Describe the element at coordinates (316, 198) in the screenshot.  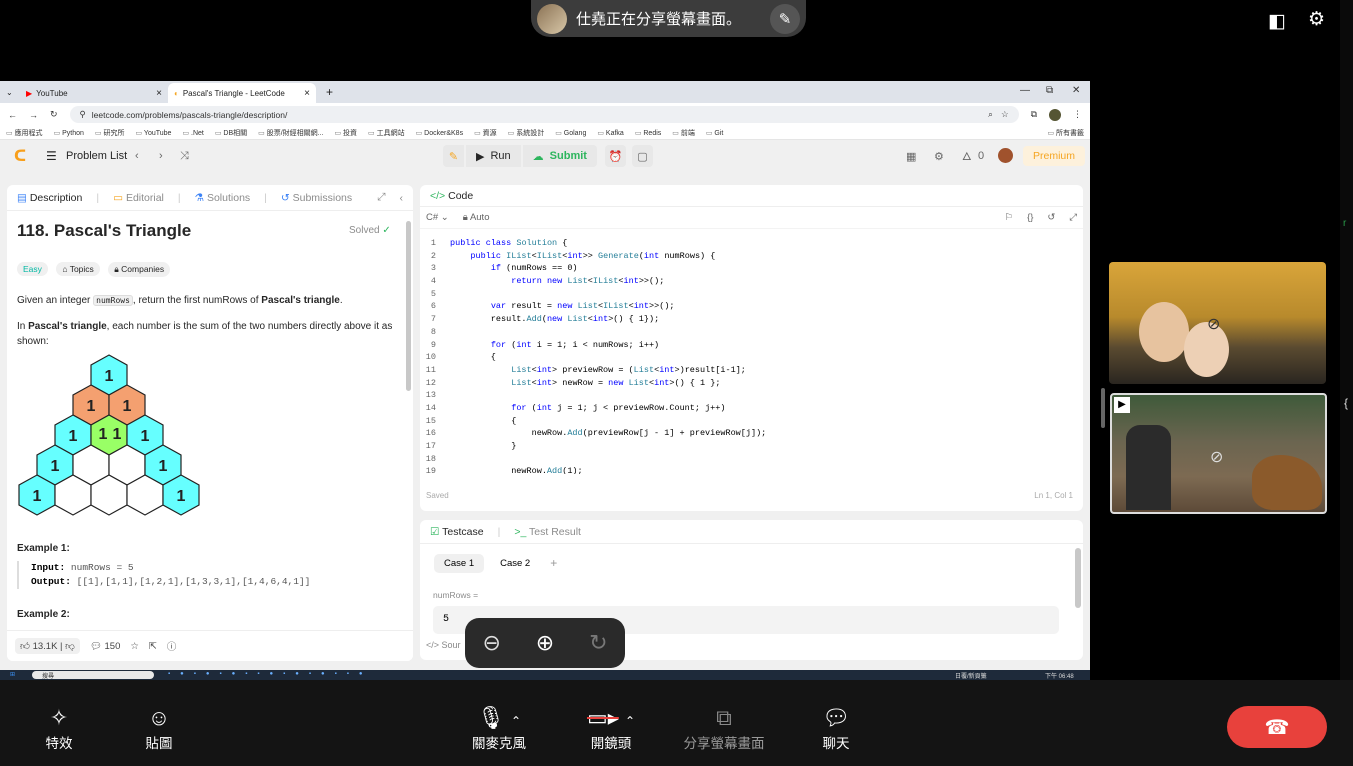
I see `tab-submissions: ↺ Submissions` at that location.